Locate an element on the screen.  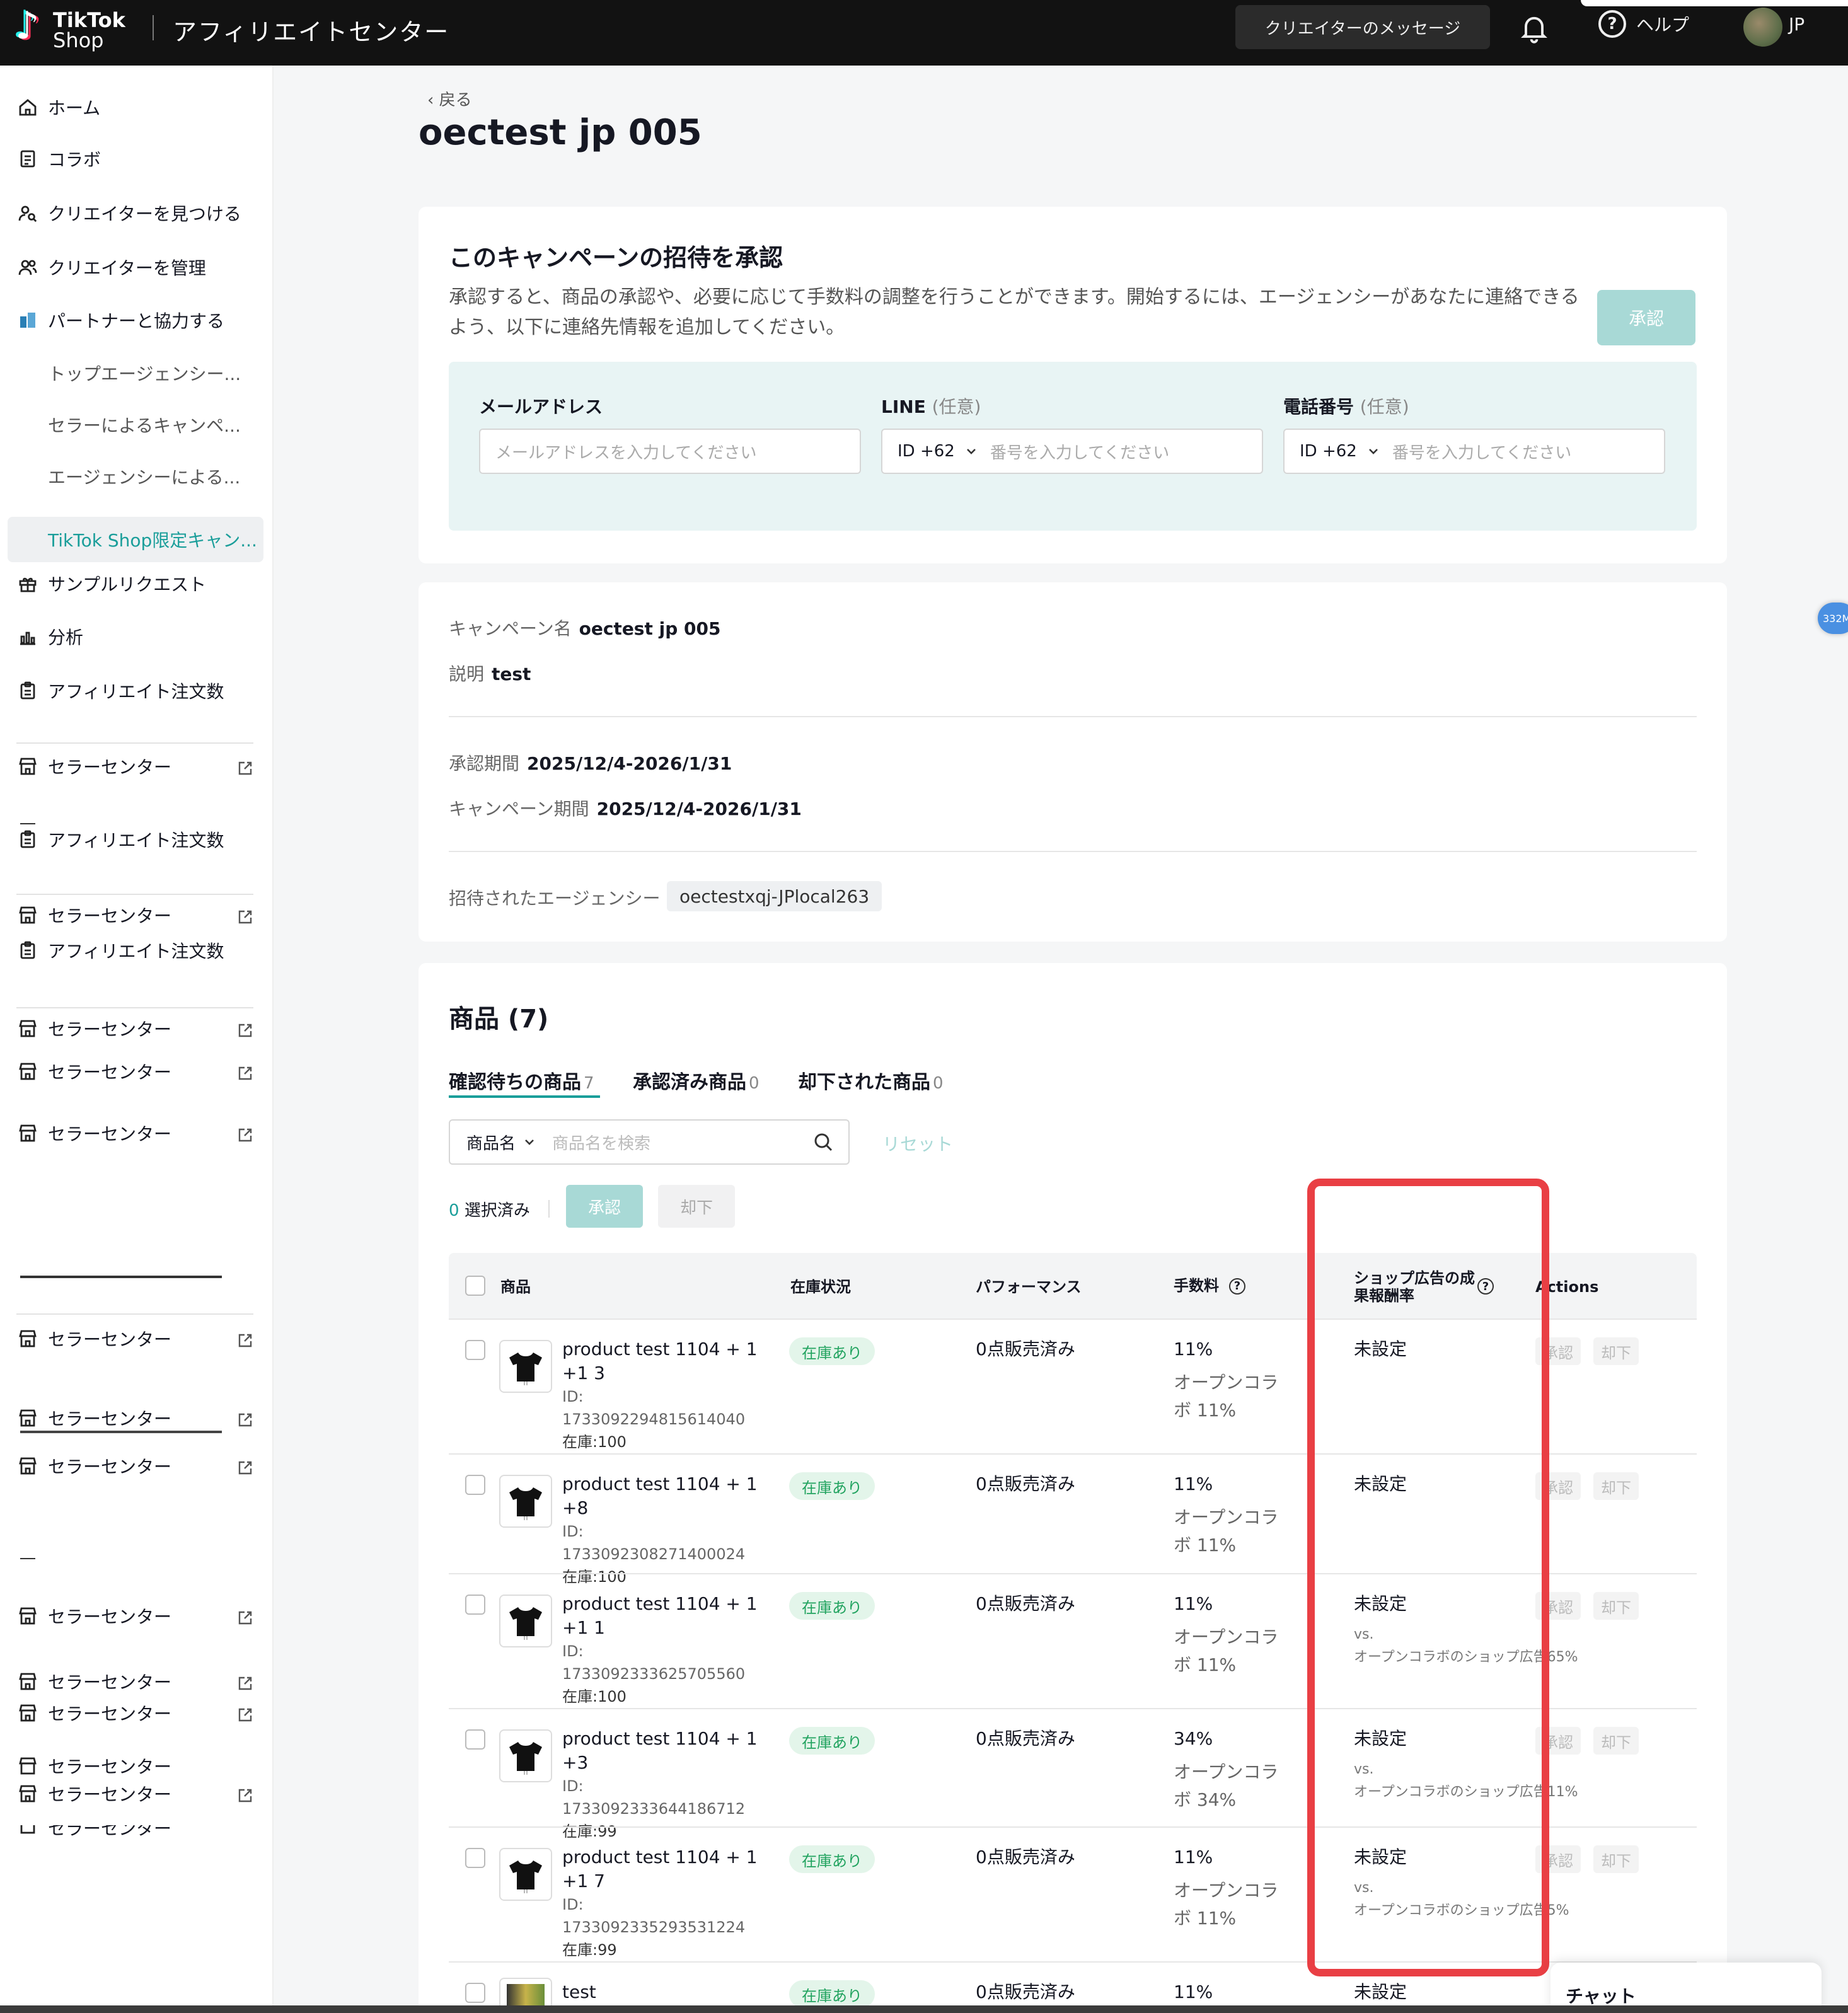
back-link: ‹ 戻る is located at coordinates (449, 98).